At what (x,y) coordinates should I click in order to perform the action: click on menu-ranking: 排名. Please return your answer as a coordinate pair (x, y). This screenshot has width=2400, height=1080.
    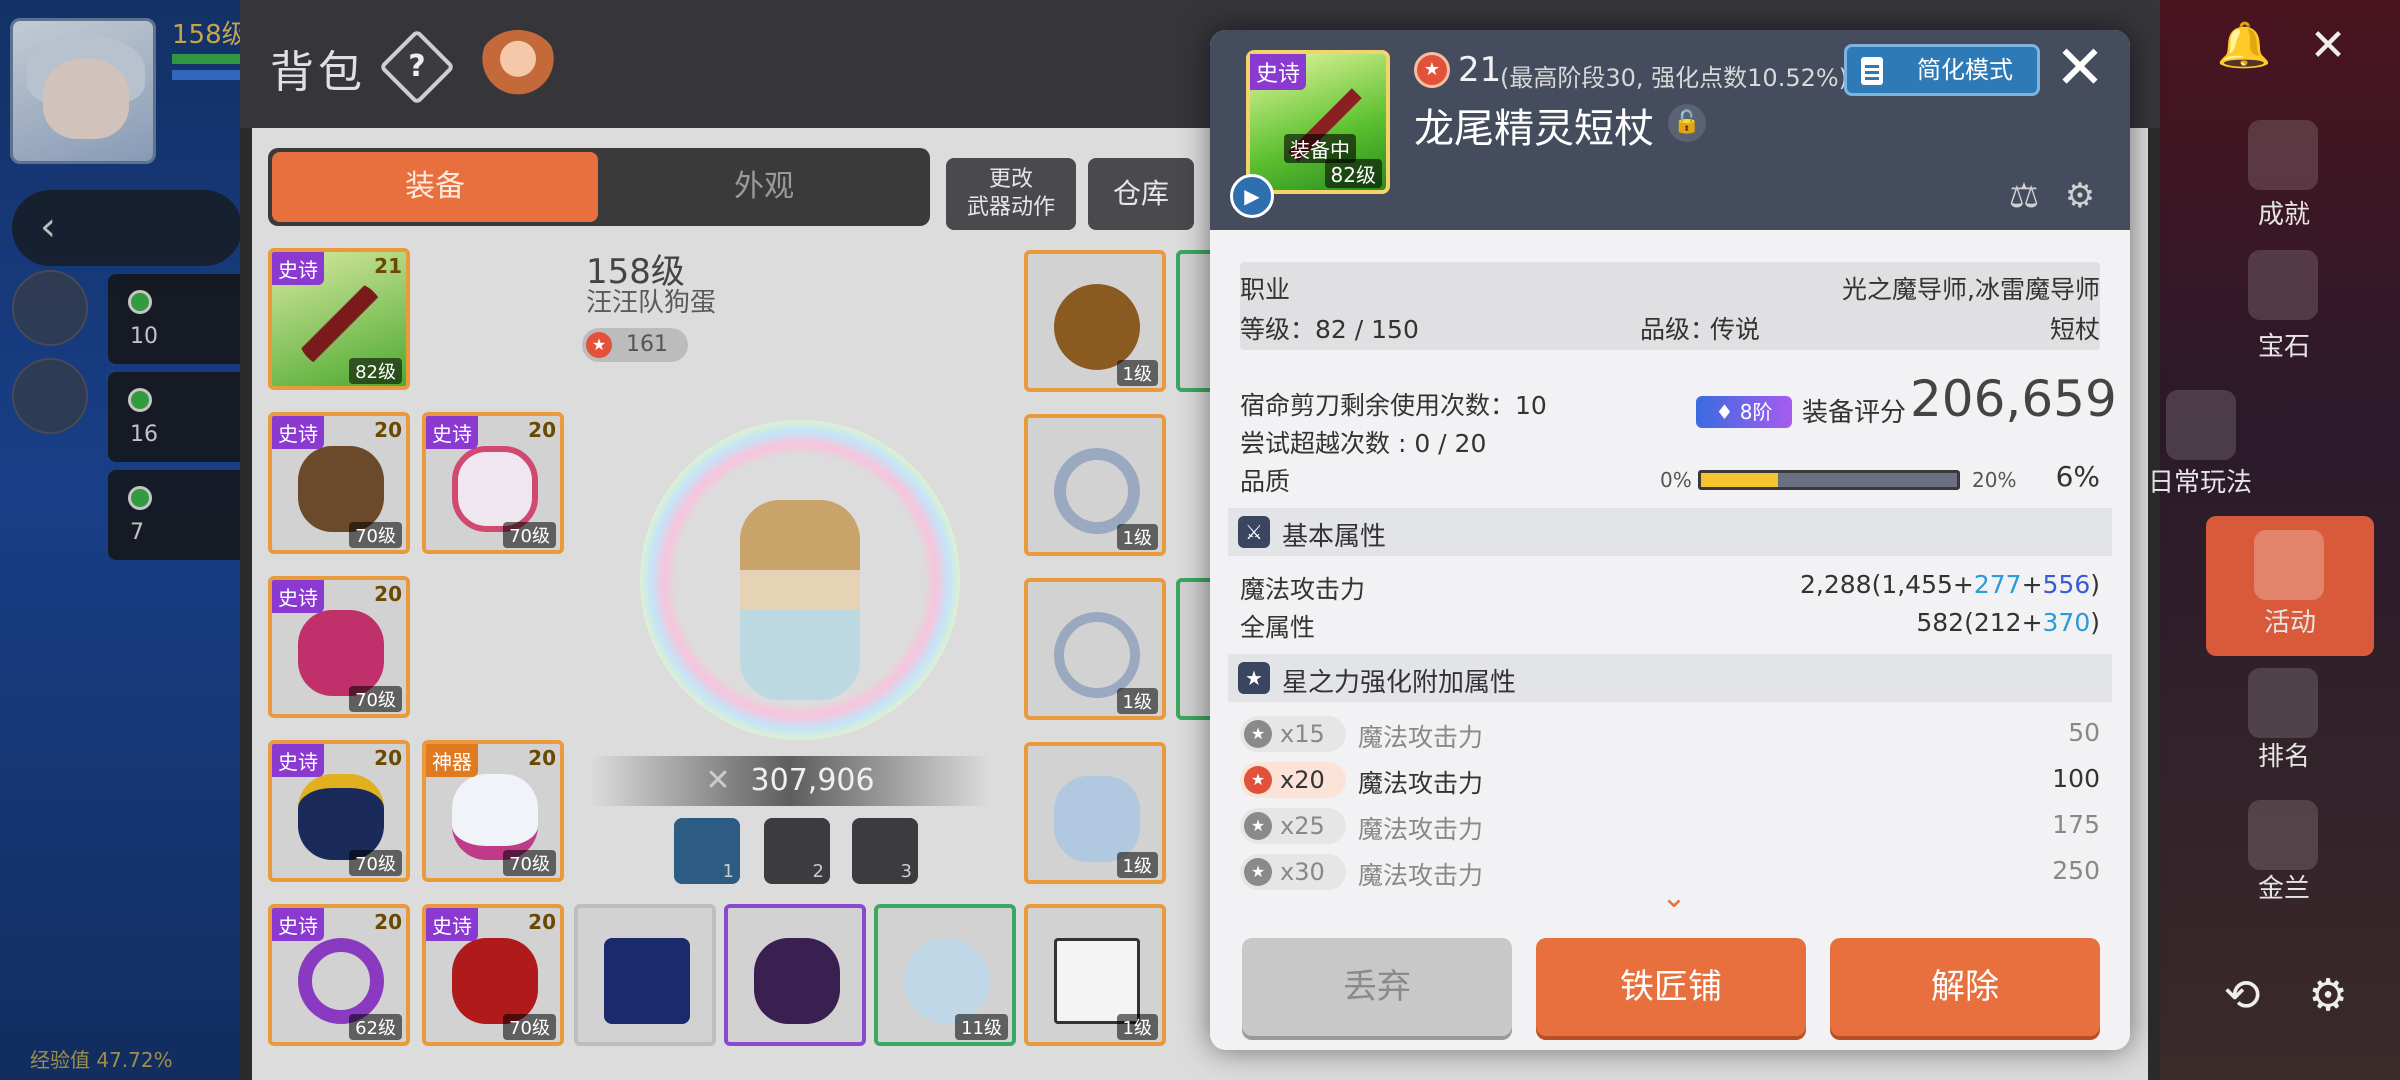
    Looking at the image, I should click on (2284, 754).